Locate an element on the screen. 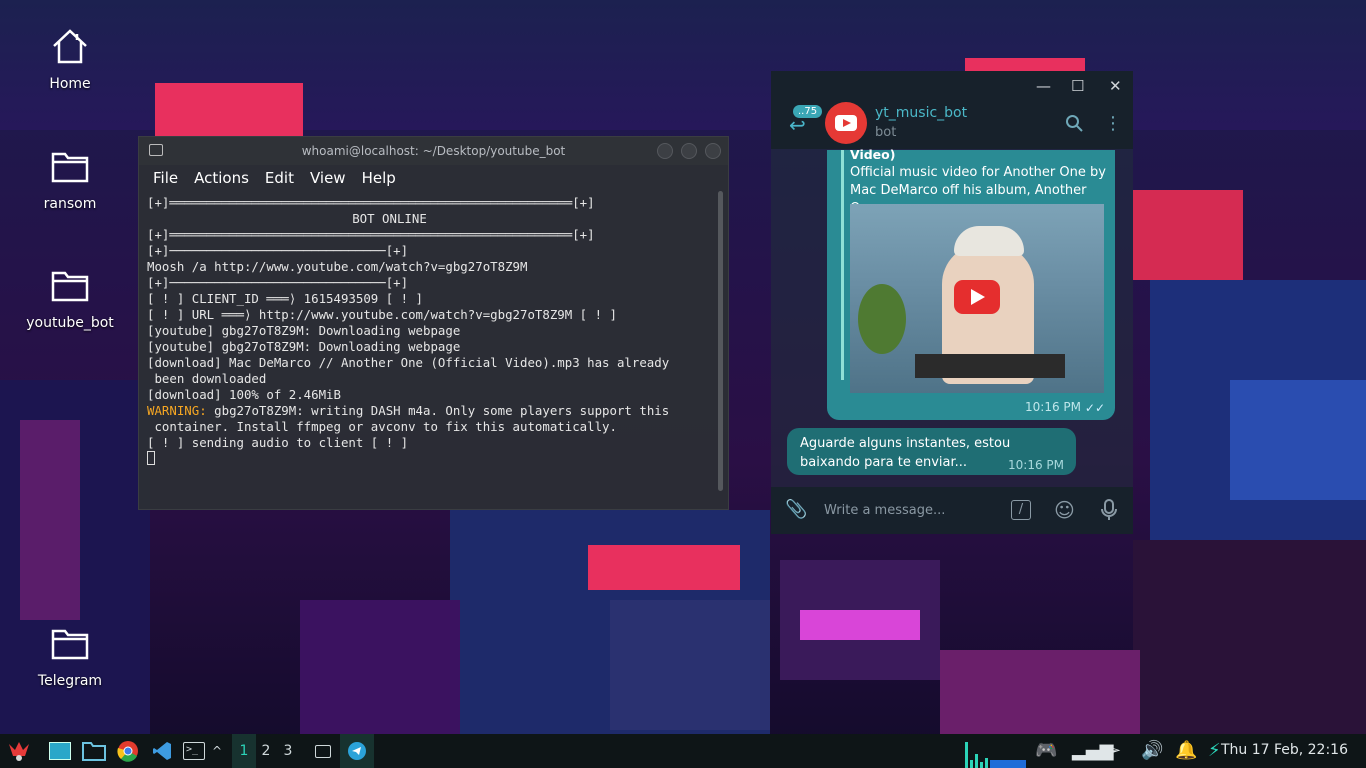 The height and width of the screenshot is (768, 1366). double-check-icon: ✓✓ is located at coordinates (1094, 408).